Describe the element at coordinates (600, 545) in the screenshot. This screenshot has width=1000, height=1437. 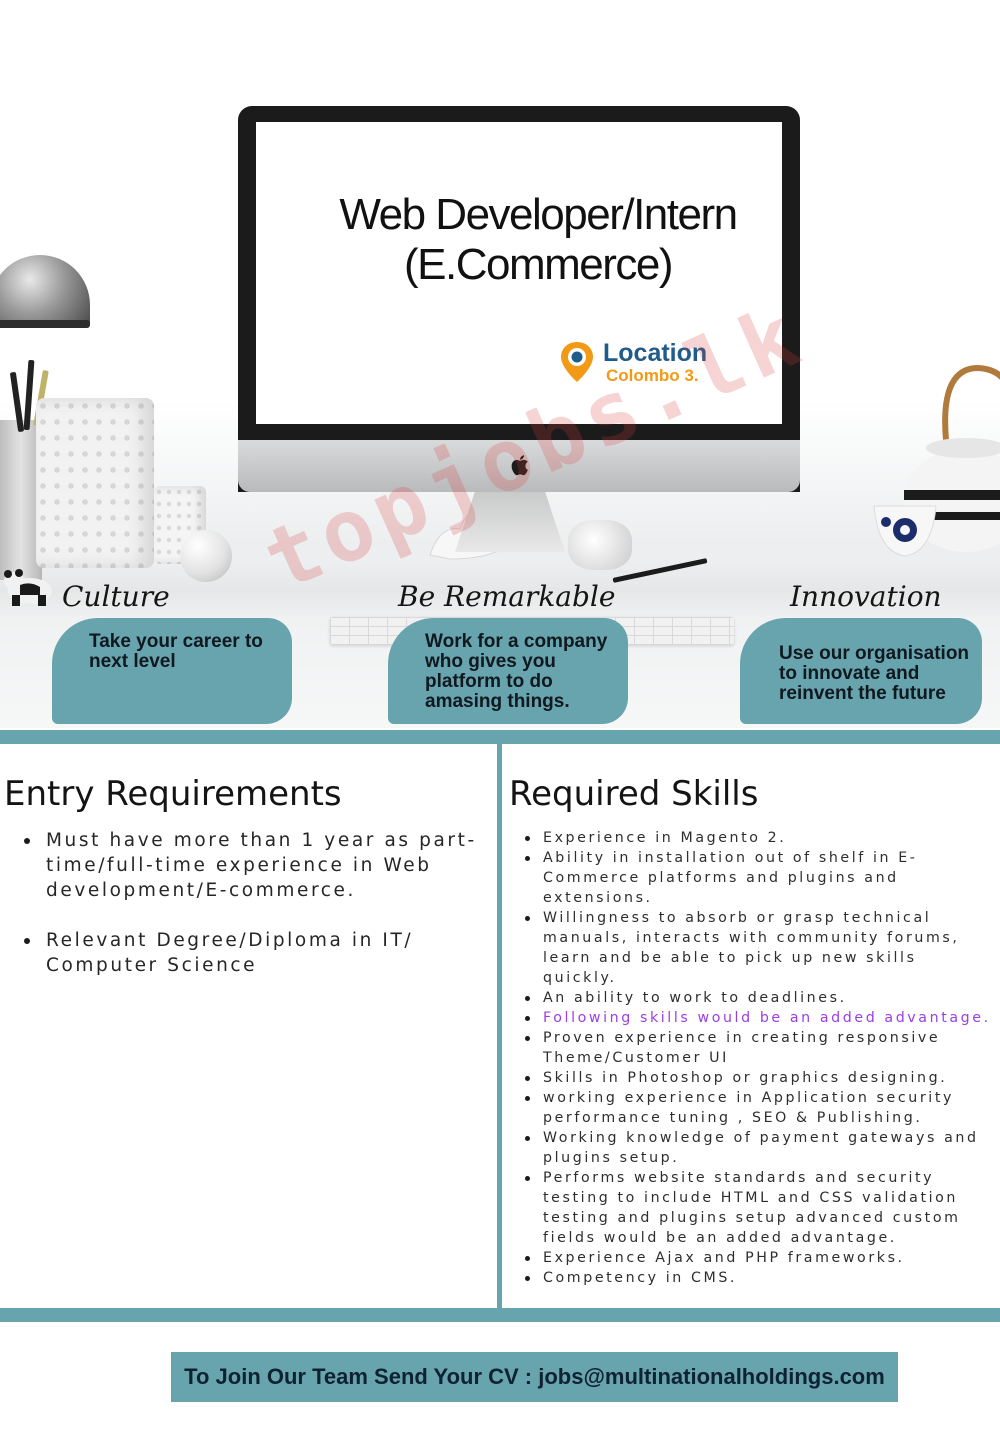
I see `crumpled-paper` at that location.